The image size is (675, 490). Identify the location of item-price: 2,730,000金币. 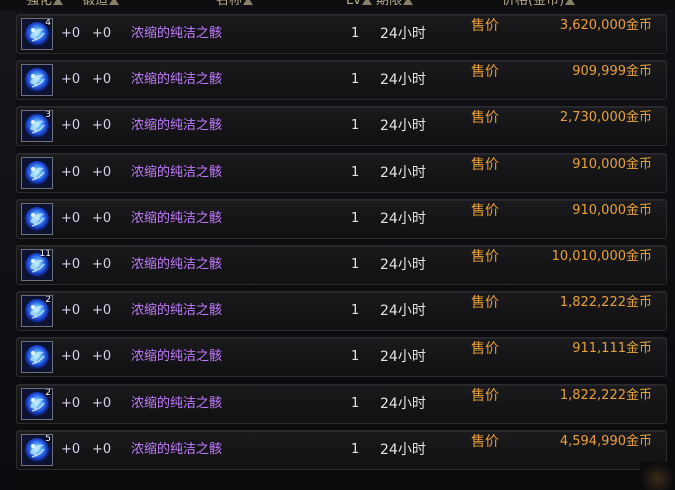
(605, 118).